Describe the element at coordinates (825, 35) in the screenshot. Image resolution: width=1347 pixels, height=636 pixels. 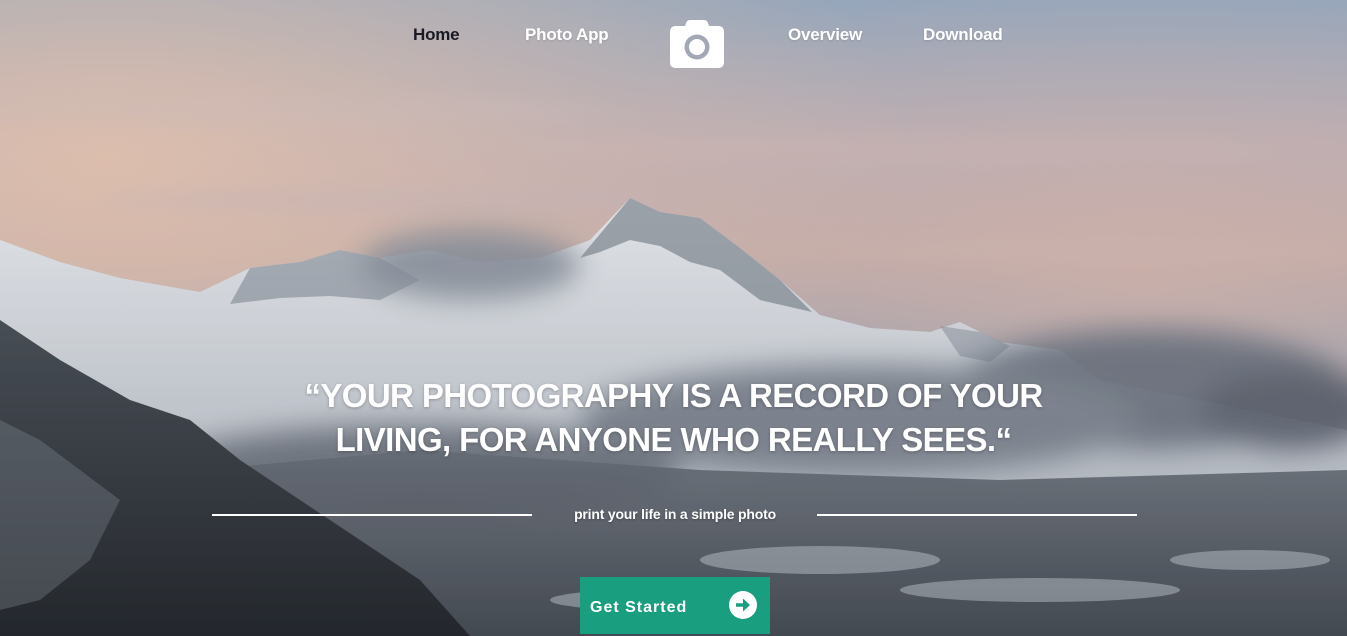
I see `nav-item-overview: Overview` at that location.